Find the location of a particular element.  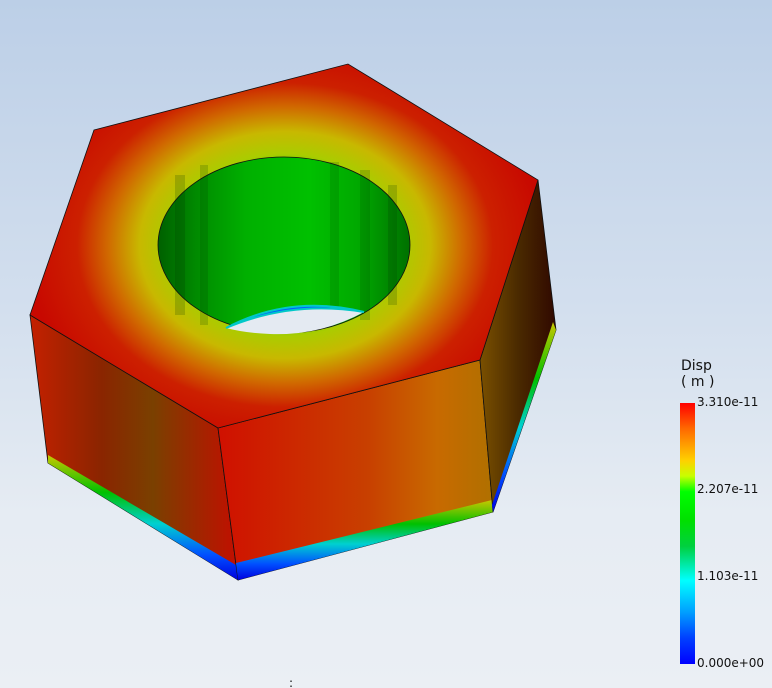

legend-unit: ( m ) is located at coordinates (698, 382).